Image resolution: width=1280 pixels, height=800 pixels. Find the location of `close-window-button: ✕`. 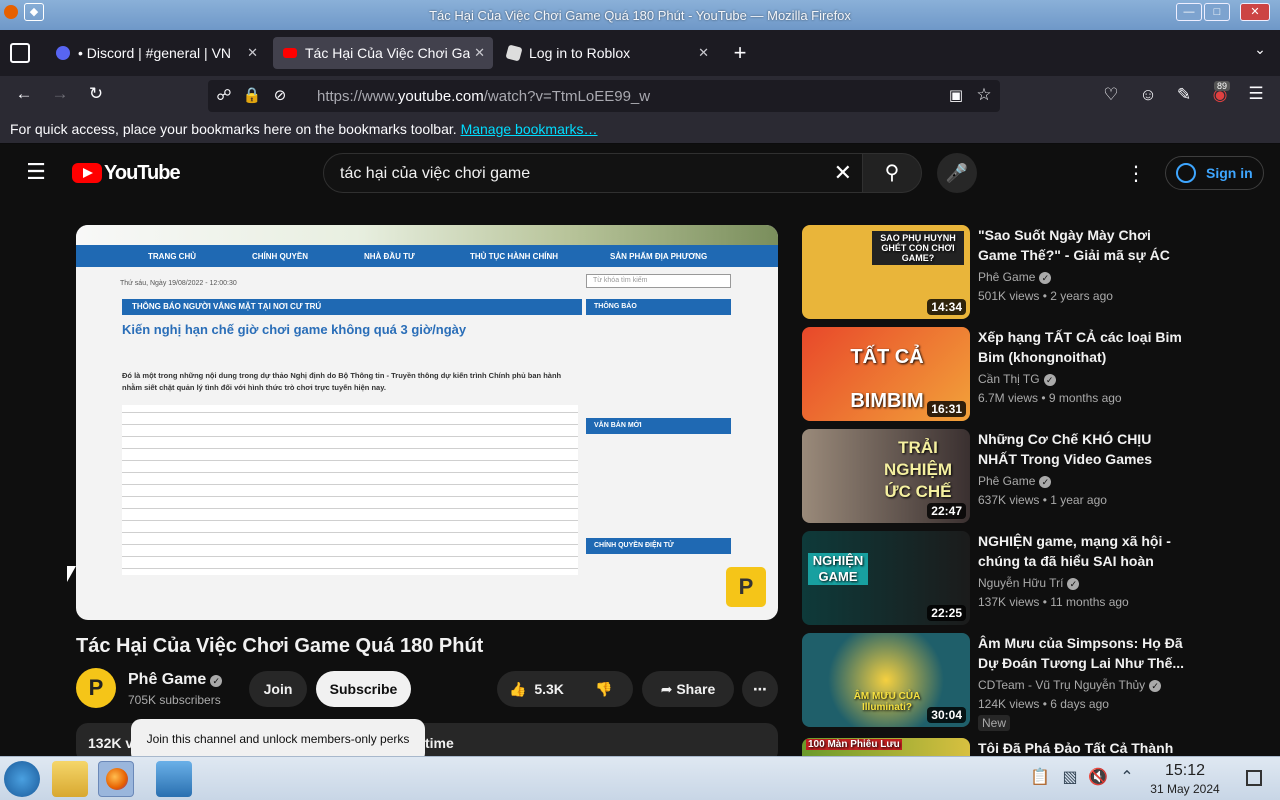

close-window-button: ✕ is located at coordinates (1255, 12).